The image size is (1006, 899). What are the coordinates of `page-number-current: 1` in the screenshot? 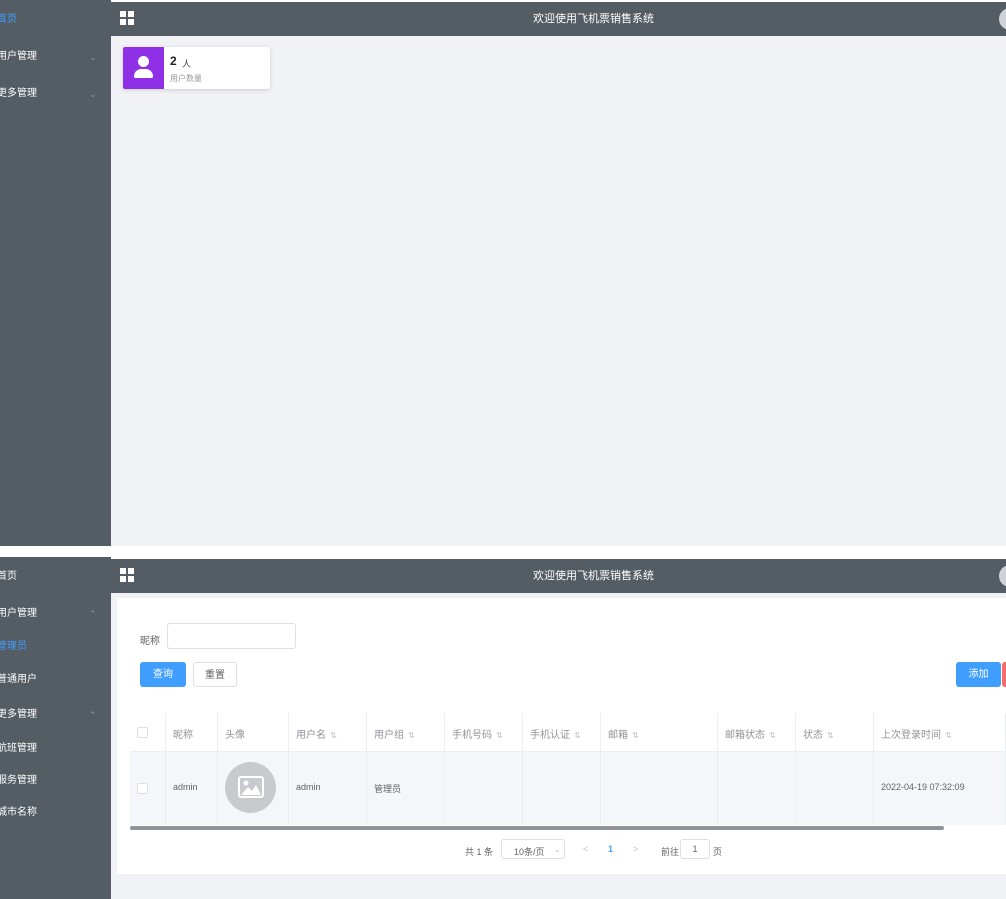 It's located at (610, 849).